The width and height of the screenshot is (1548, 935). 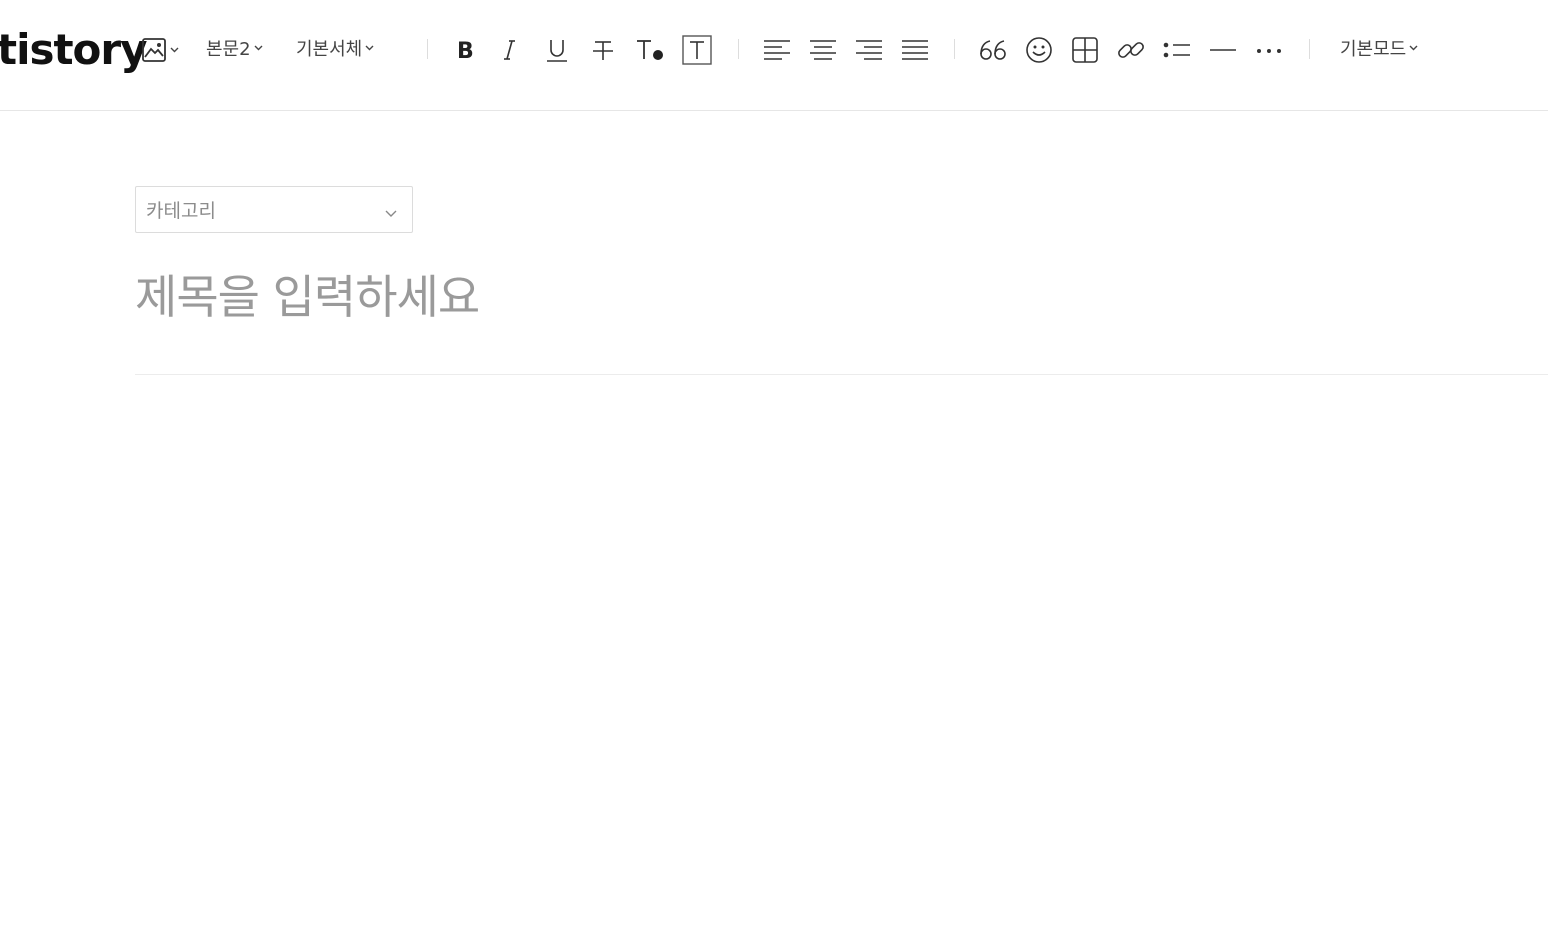 I want to click on editor-mode-label: 기본모드, so click(x=1373, y=49).